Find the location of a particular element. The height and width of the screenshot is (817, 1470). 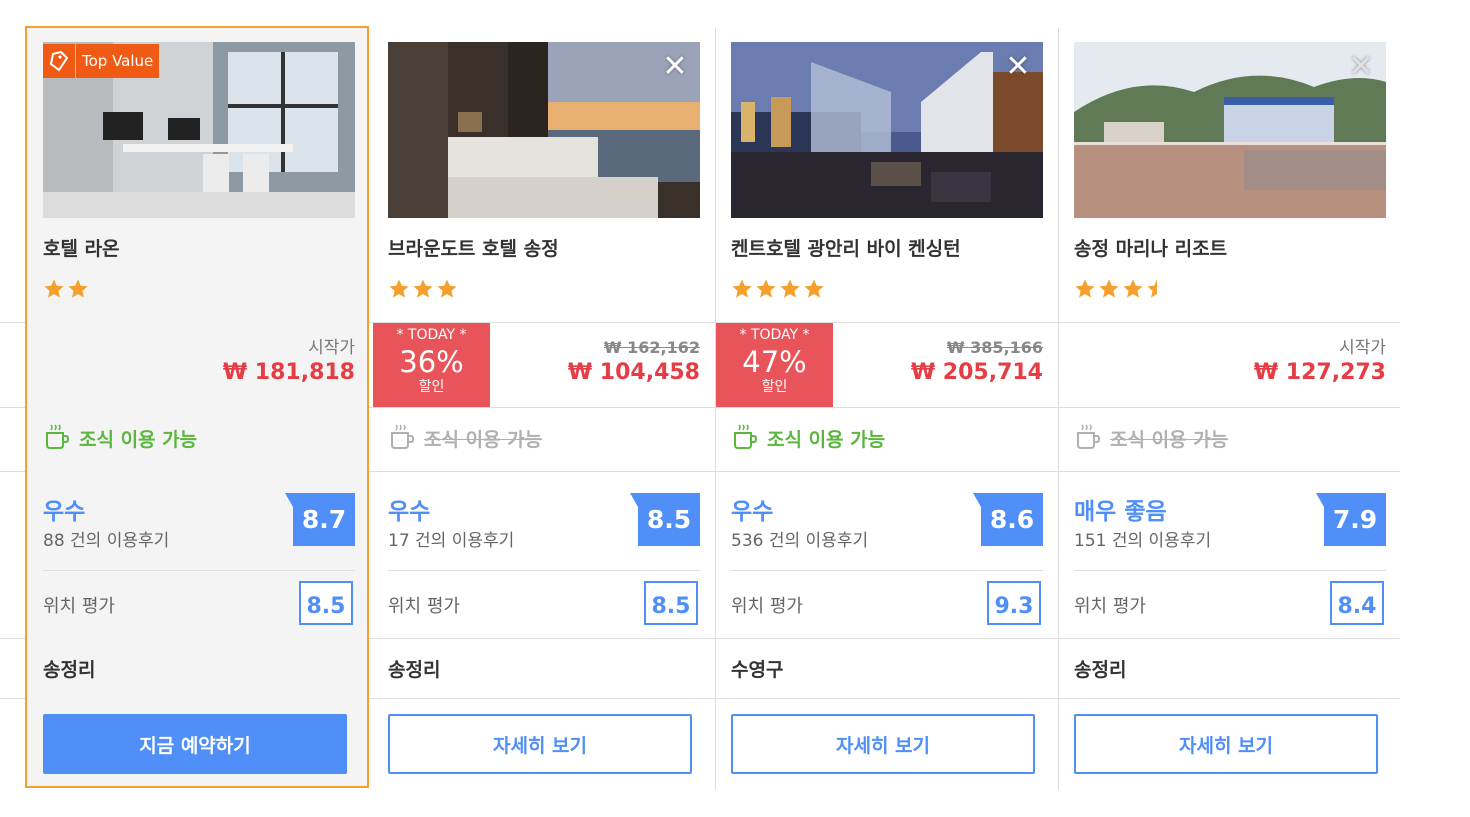

review-count: 88 건의 이용후기 is located at coordinates (106, 538).